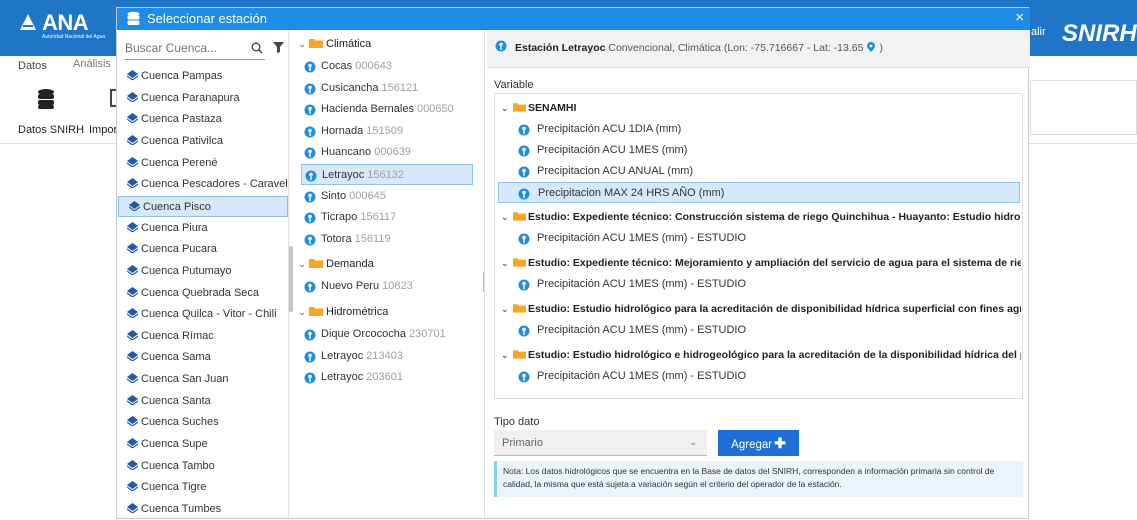 This screenshot has height=520, width=1137. What do you see at coordinates (202, 271) in the screenshot?
I see `cuenca-item: Cuenca Putumayo` at bounding box center [202, 271].